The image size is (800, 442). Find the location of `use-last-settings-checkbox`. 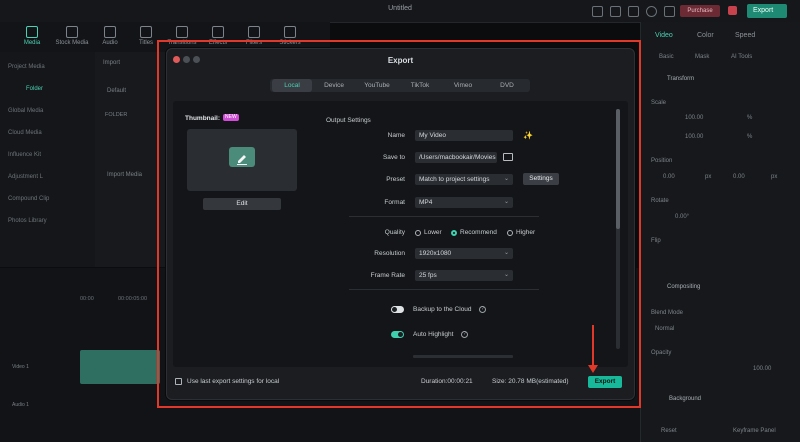

use-last-settings-checkbox is located at coordinates (178, 381).